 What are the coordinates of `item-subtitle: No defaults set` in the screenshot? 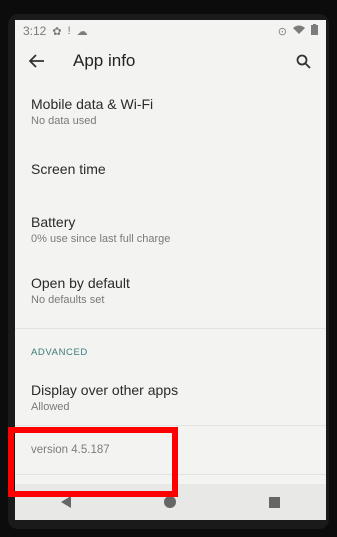 It's located at (68, 300).